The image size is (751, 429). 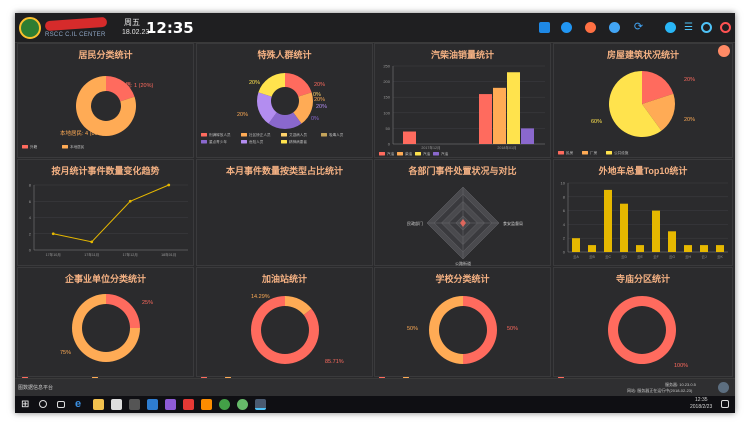 I want to click on app-orange-icon, so click(x=206, y=404).